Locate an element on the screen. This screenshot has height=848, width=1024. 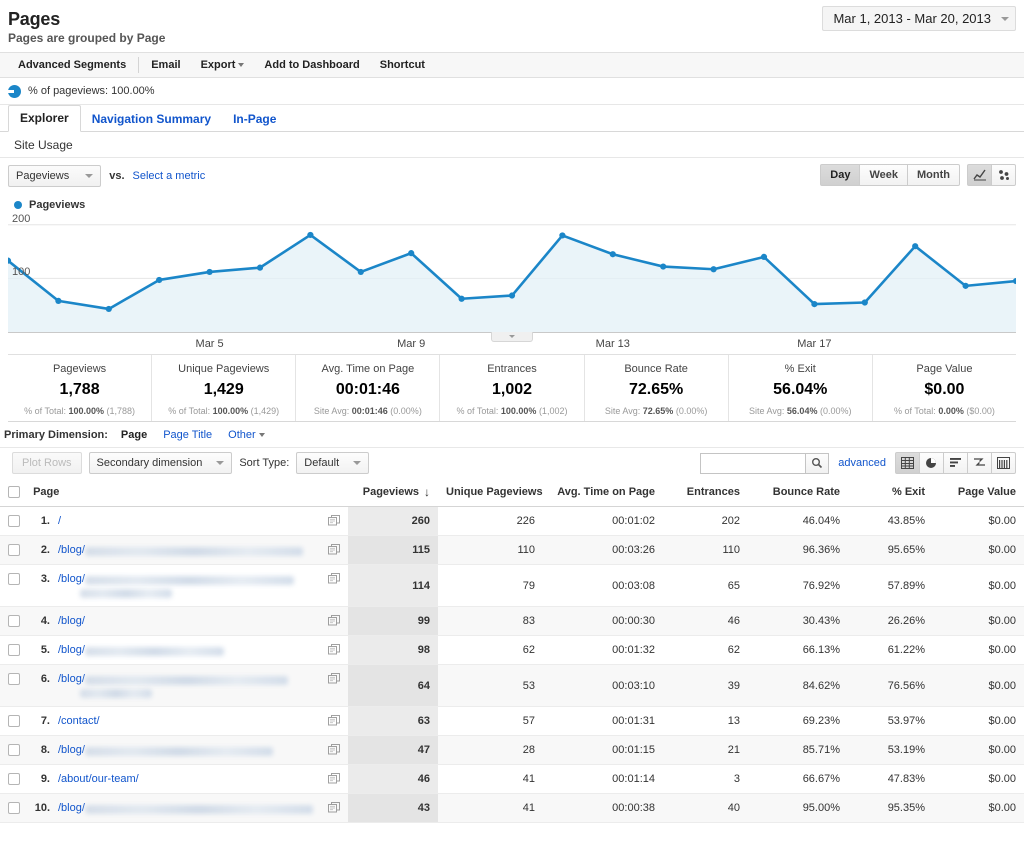
col-header-bounce-rate: Bounce Rate is located at coordinates (798, 493).